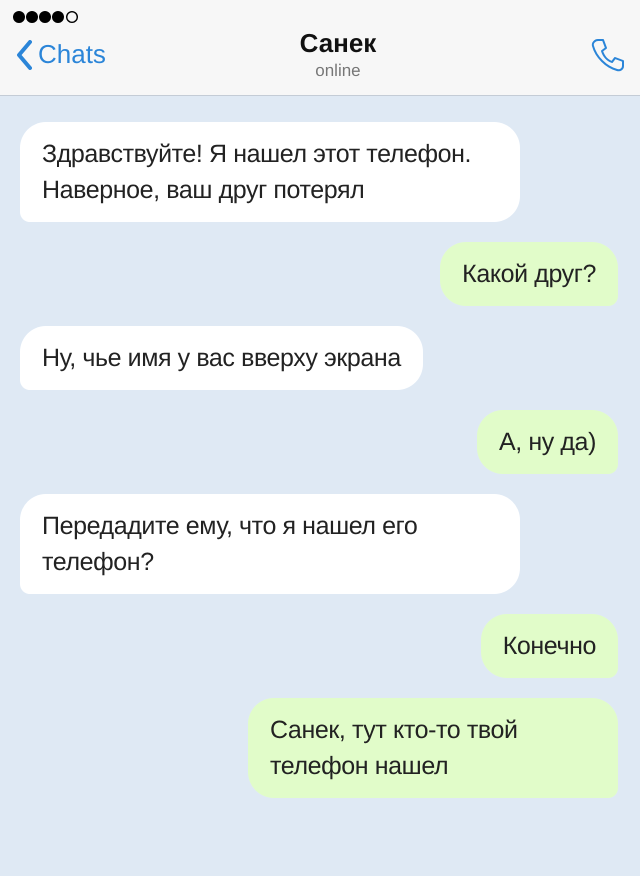  I want to click on outgoing-message: Какой друг?, so click(529, 274).